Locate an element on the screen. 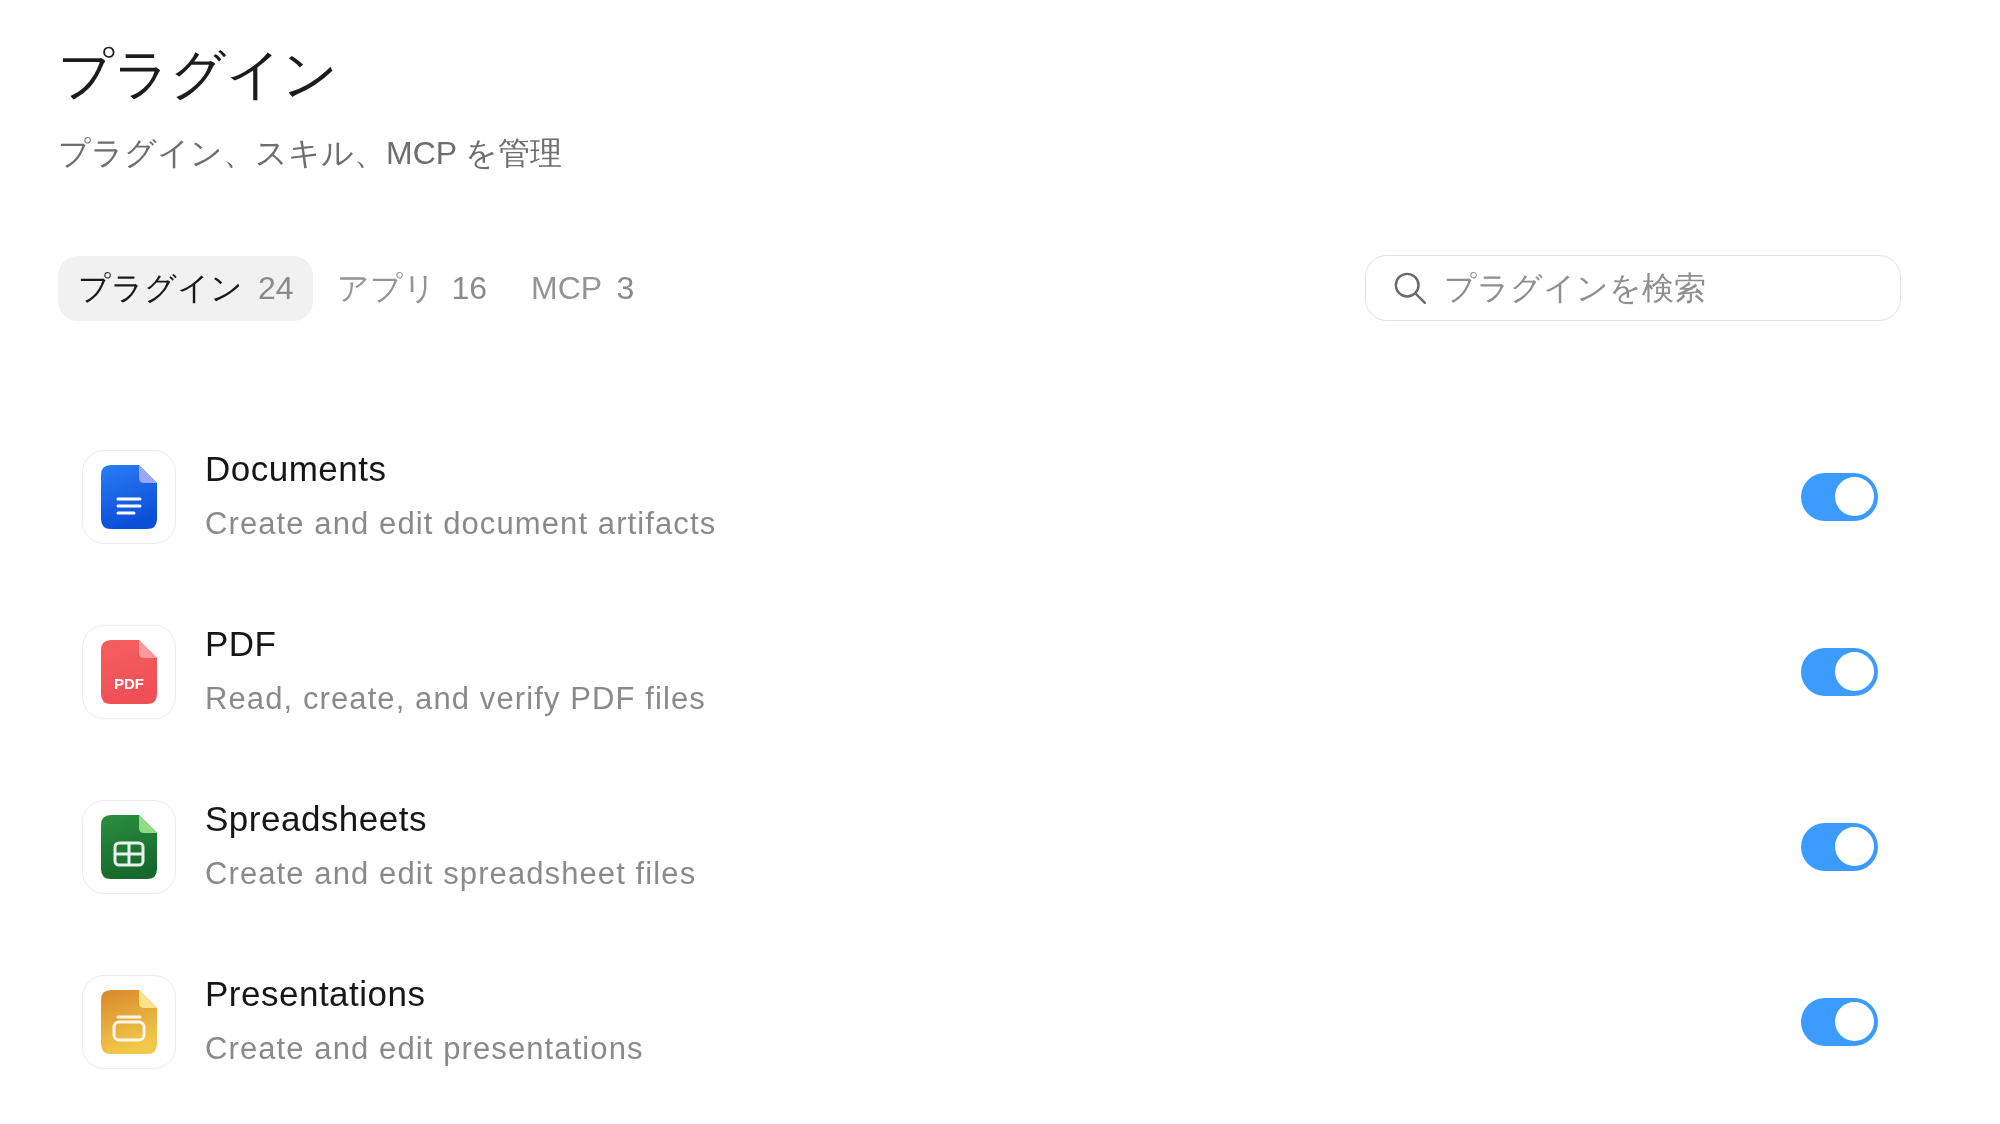  category-tab: アプリ 16 is located at coordinates (412, 288).